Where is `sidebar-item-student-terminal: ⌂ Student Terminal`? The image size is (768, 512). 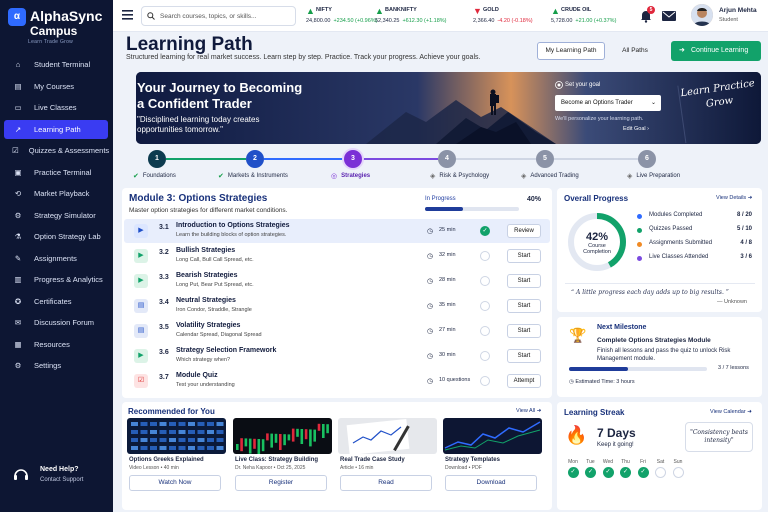 sidebar-item-student-terminal: ⌂ Student Terminal is located at coordinates (56, 64).